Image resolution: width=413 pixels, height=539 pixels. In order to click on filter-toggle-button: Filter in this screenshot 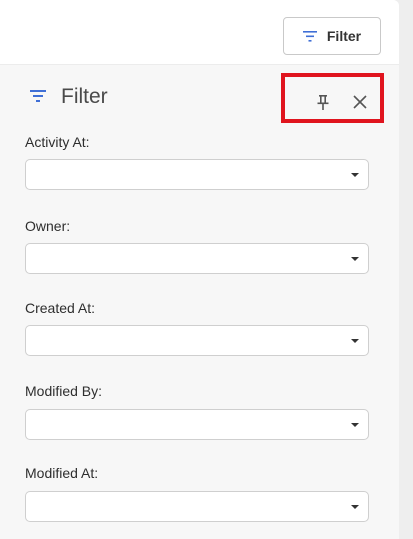, I will do `click(332, 36)`.